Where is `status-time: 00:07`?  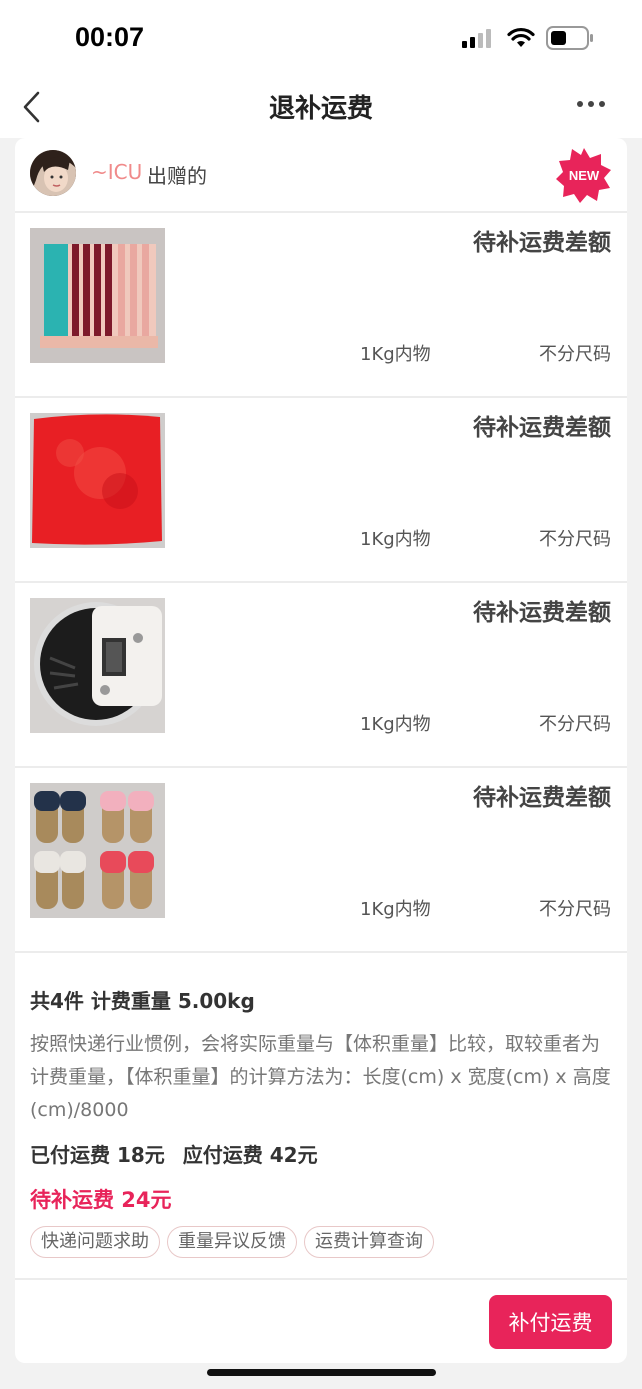 status-time: 00:07 is located at coordinates (110, 37).